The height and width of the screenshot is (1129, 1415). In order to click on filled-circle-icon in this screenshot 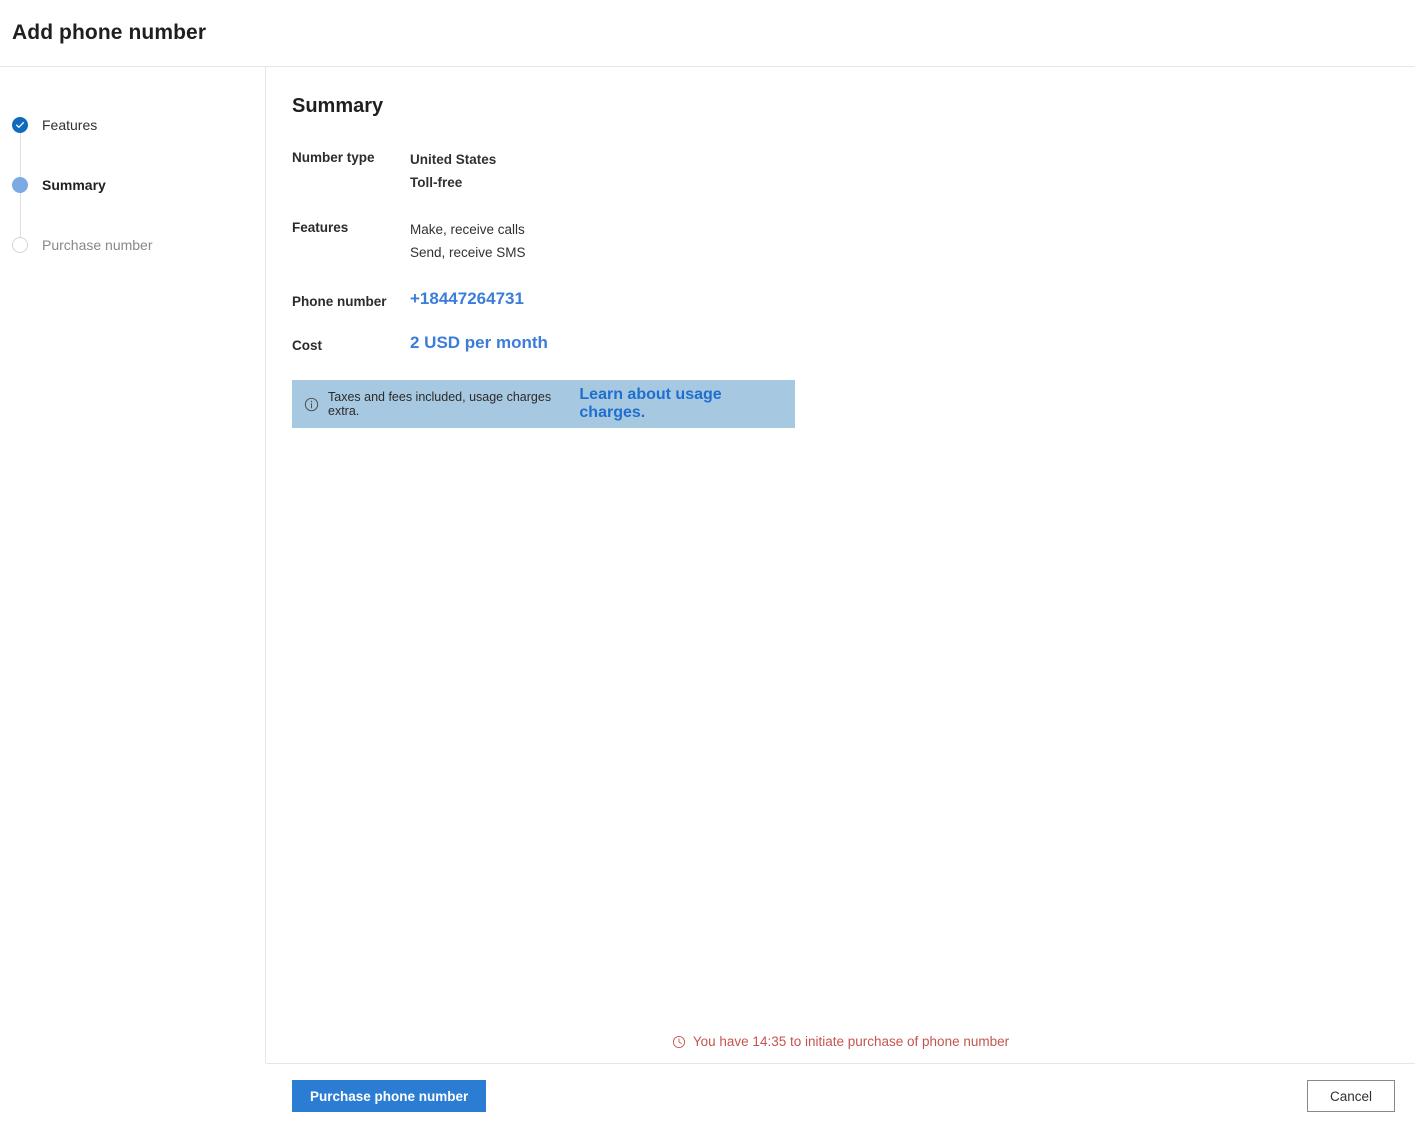, I will do `click(20, 185)`.